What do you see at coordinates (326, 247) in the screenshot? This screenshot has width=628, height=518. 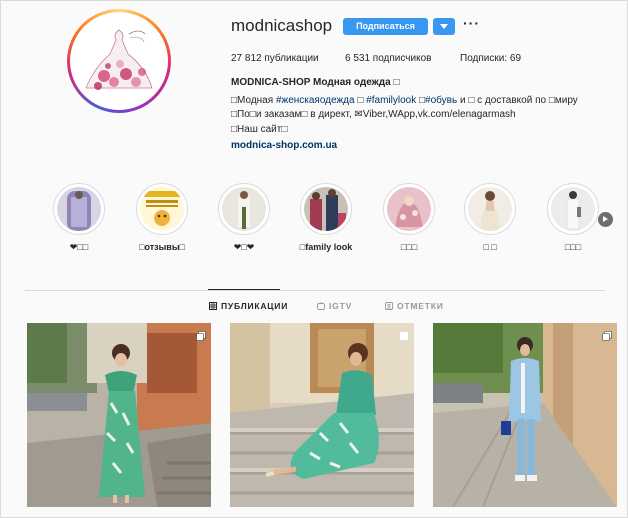 I see `highlight-label: □family look` at bounding box center [326, 247].